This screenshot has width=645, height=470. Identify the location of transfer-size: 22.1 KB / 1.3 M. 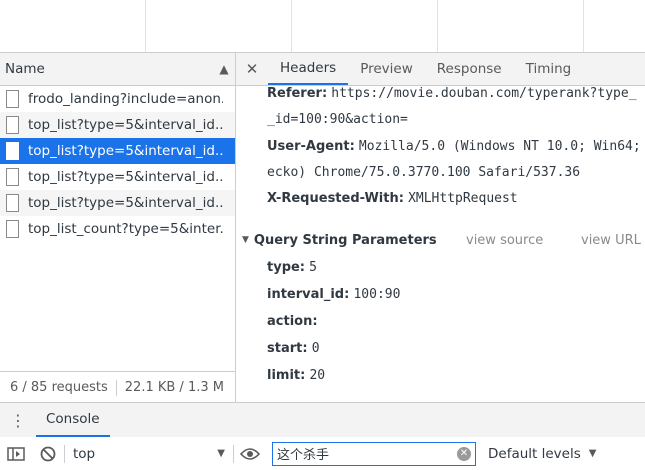
(174, 387).